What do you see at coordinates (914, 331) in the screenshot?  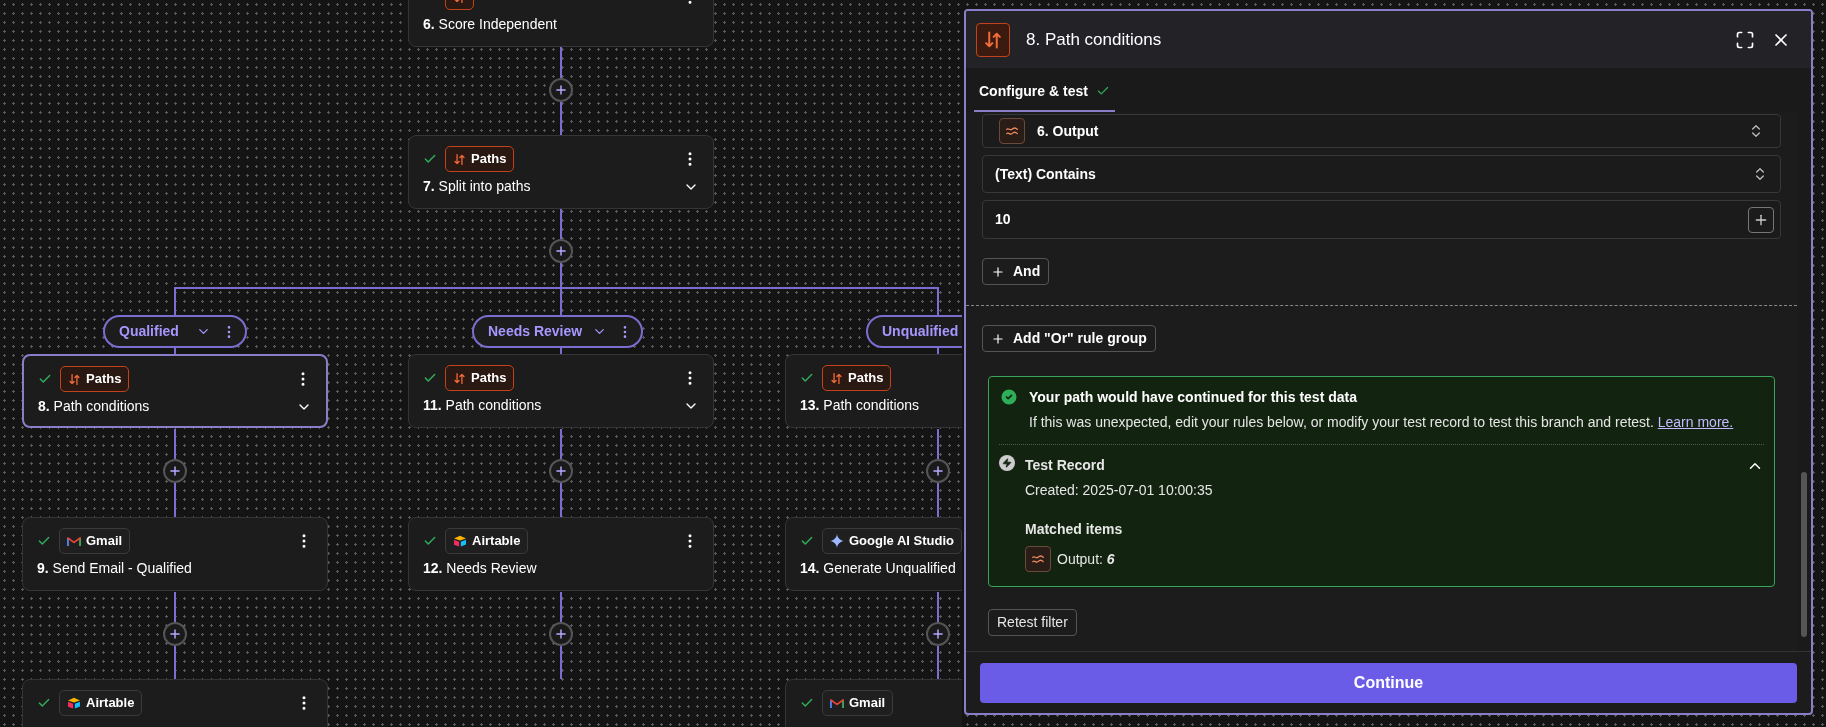 I see `path-label: Unqualified` at bounding box center [914, 331].